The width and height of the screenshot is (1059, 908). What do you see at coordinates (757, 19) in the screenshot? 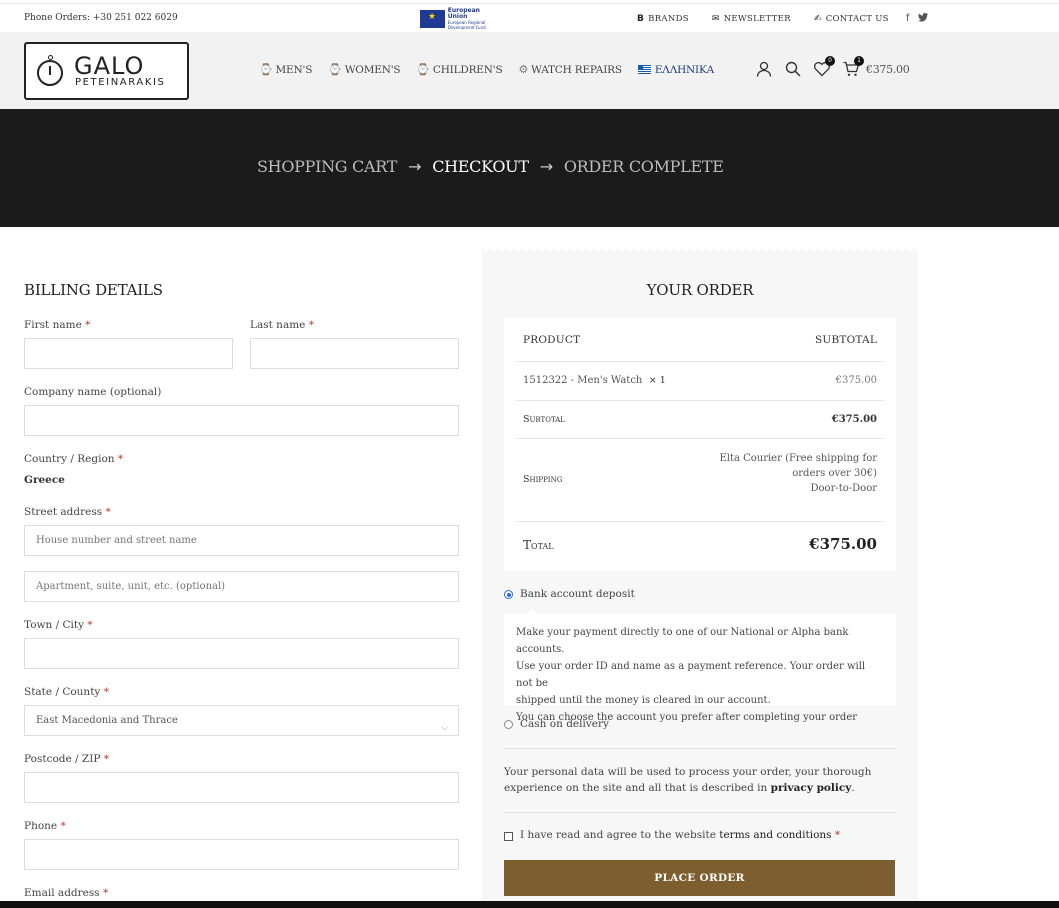
I see `top-nav-newsletter-label: NEWSLETTER` at bounding box center [757, 19].